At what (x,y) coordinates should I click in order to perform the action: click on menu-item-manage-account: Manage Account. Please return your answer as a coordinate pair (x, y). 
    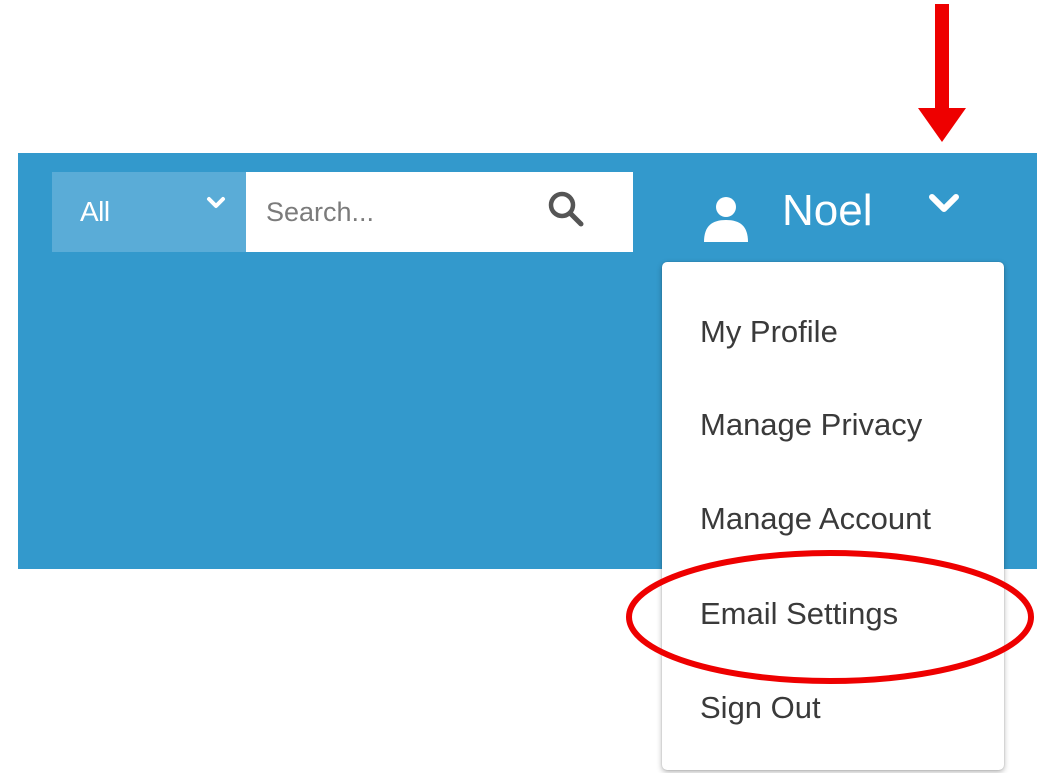
    Looking at the image, I should click on (815, 519).